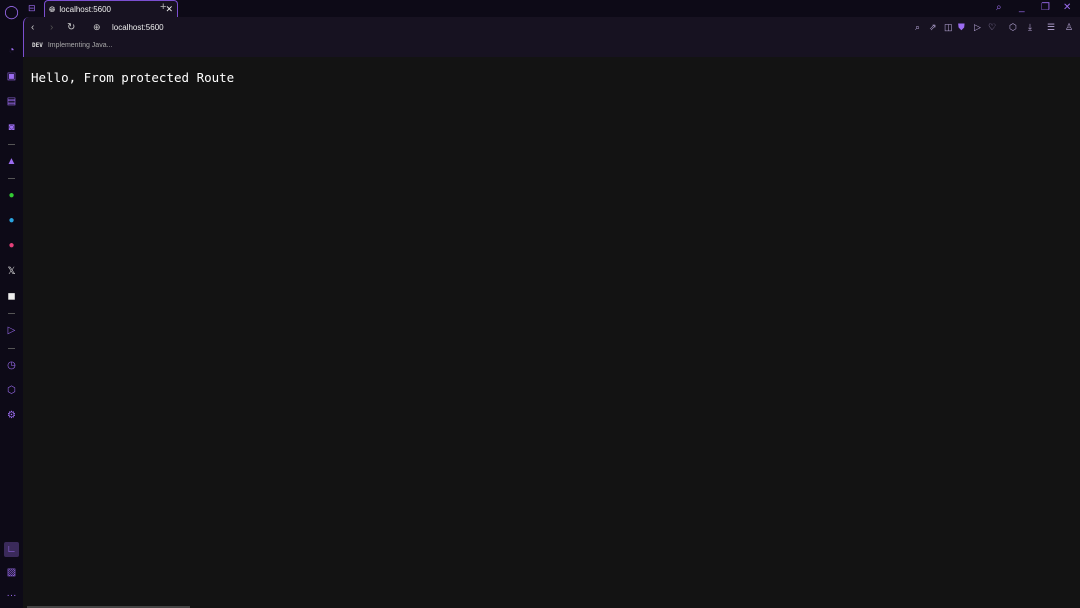  I want to click on x-icon: 𝕏, so click(11, 271).